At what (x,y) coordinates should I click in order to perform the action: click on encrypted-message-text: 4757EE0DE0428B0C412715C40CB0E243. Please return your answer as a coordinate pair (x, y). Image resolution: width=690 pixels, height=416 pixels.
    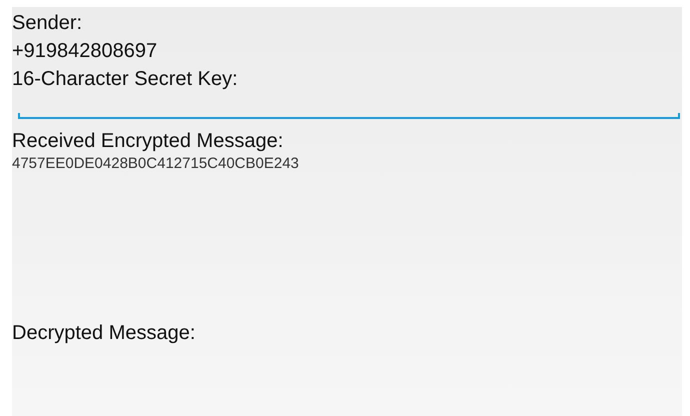
    Looking at the image, I should click on (155, 164).